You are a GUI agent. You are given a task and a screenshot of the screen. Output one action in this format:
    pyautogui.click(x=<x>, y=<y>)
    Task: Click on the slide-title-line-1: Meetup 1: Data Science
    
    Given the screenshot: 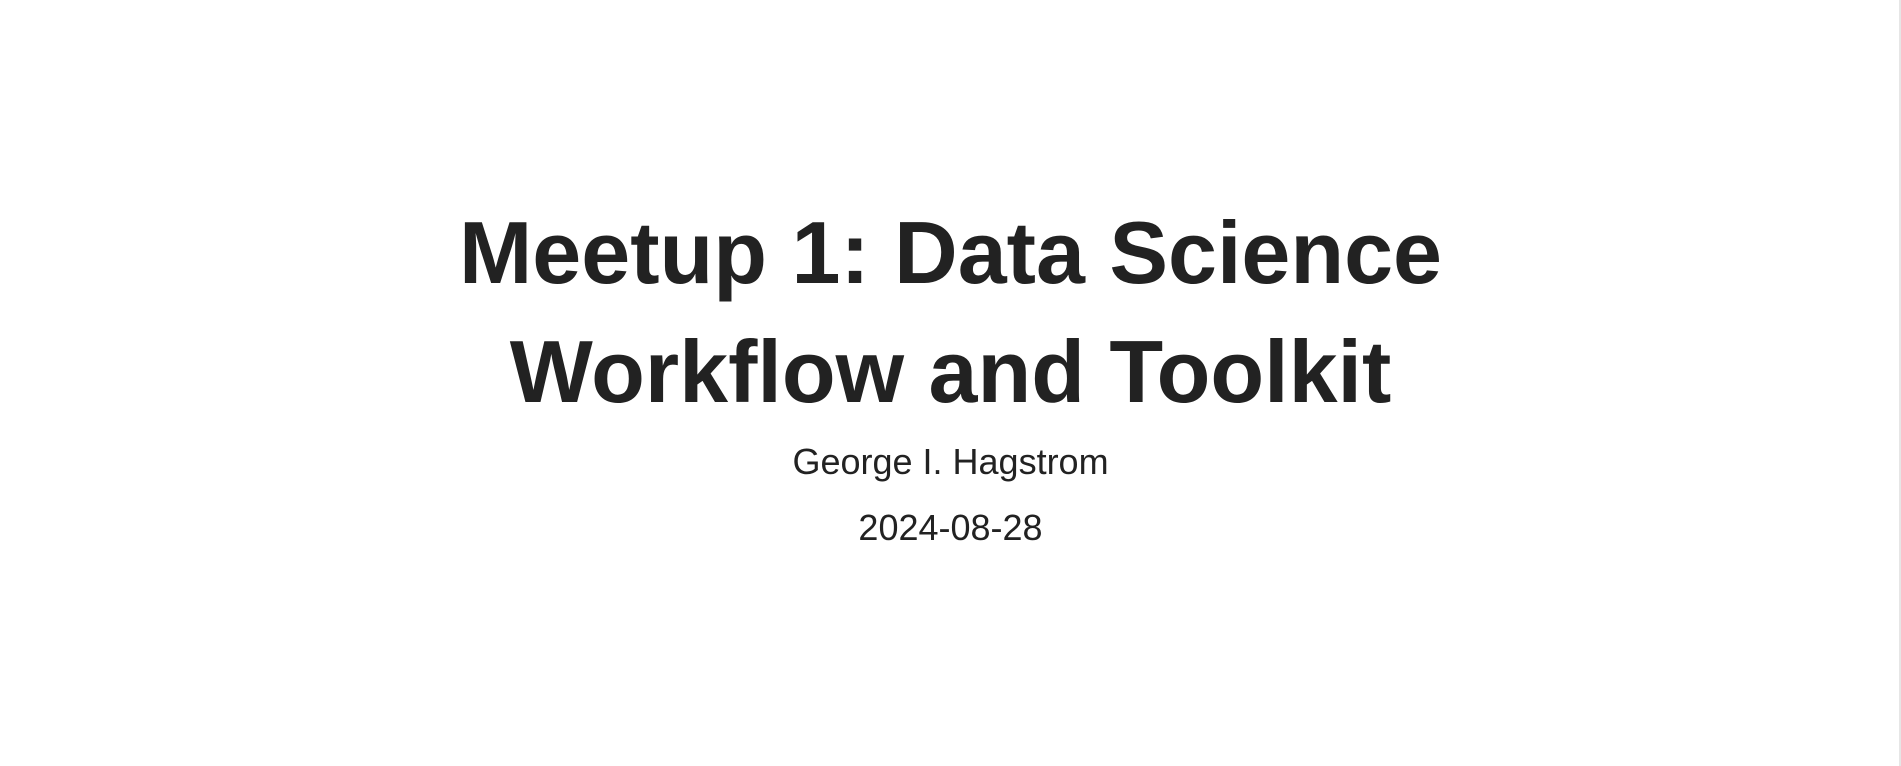 What is the action you would take?
    pyautogui.click(x=950, y=252)
    